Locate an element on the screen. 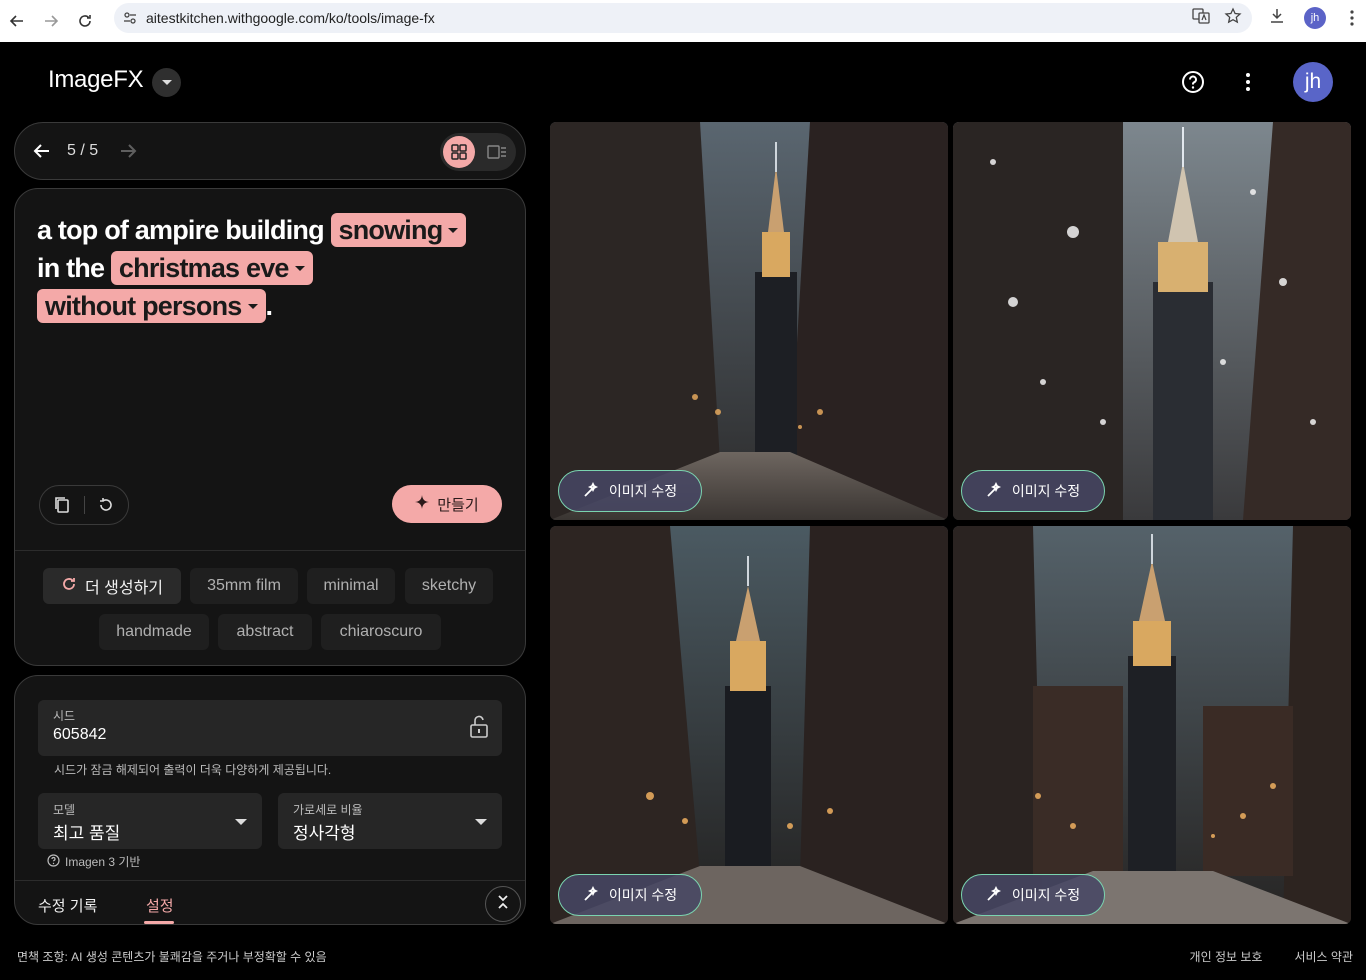 Image resolution: width=1366 pixels, height=980 pixels. make-button: 만들기 is located at coordinates (447, 504).